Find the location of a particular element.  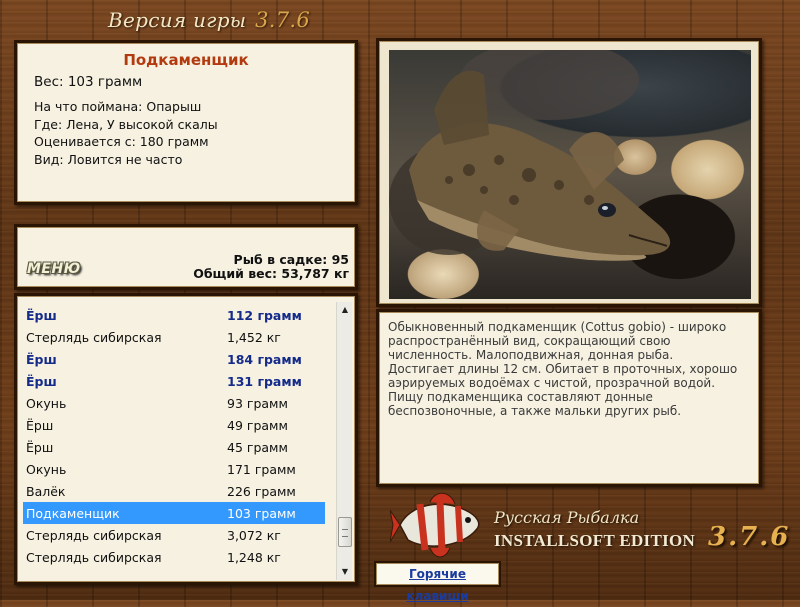

game-version-title: Версия игры 3.7.6 is located at coordinates (209, 23).